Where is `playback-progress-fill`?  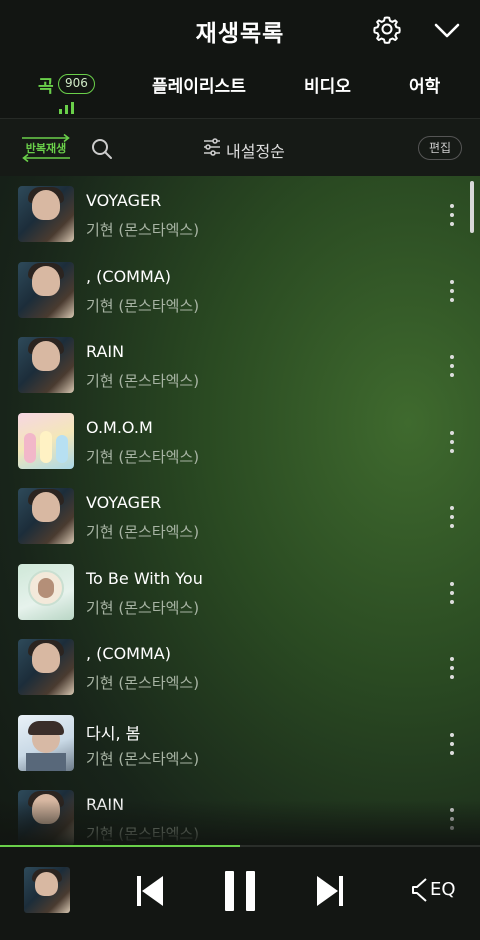 playback-progress-fill is located at coordinates (120, 846).